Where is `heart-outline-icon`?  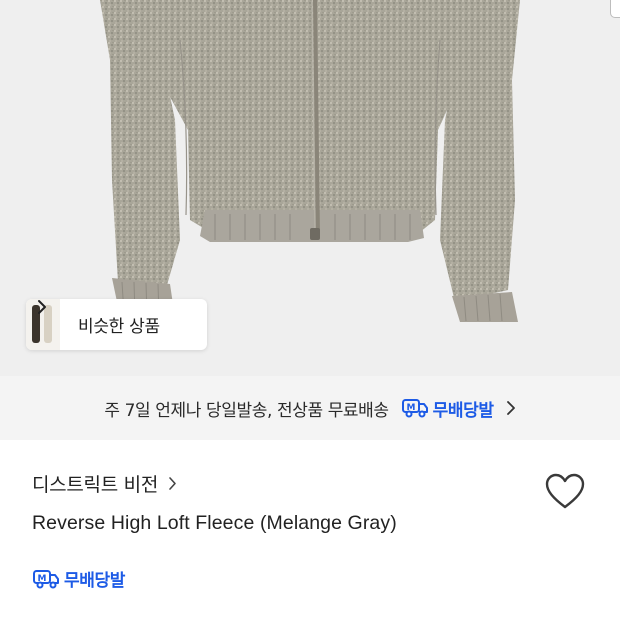 heart-outline-icon is located at coordinates (565, 491).